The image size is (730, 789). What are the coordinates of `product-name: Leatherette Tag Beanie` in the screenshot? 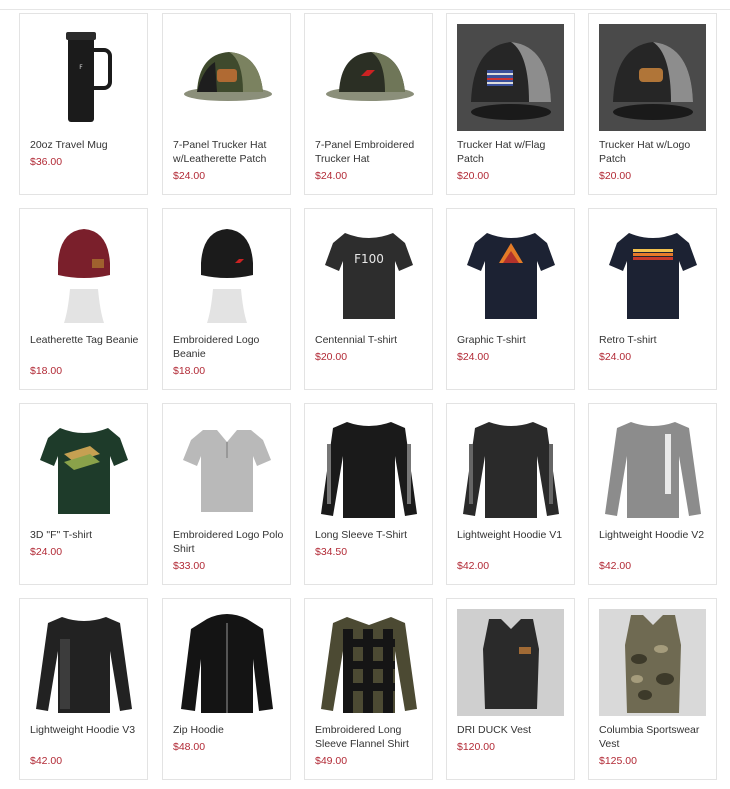 It's located at (86, 340).